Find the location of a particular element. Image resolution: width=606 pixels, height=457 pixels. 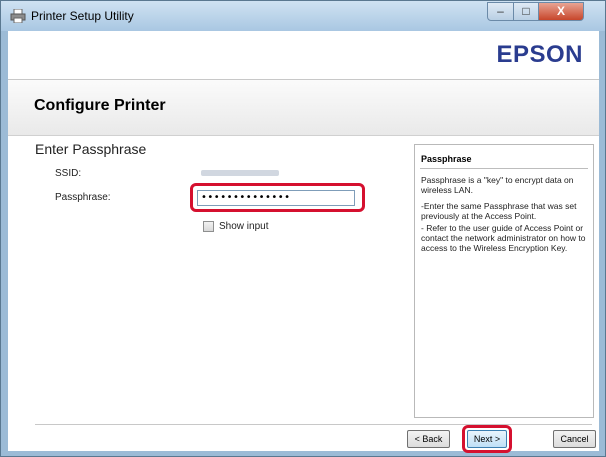

show-input-checkbox is located at coordinates (208, 226).